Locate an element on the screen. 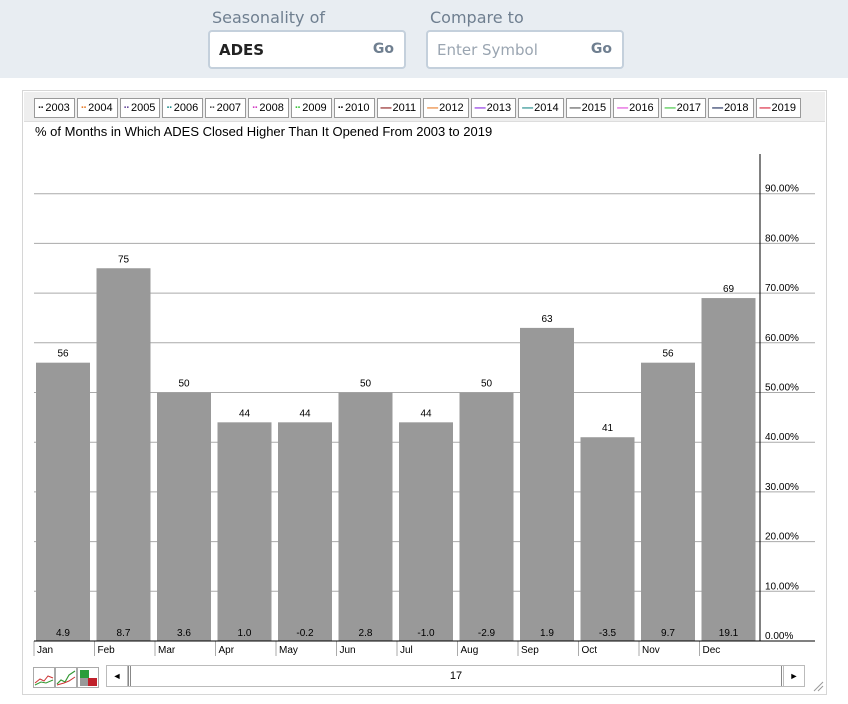 The image size is (848, 704). avg-return-label: 1.0 is located at coordinates (245, 633).